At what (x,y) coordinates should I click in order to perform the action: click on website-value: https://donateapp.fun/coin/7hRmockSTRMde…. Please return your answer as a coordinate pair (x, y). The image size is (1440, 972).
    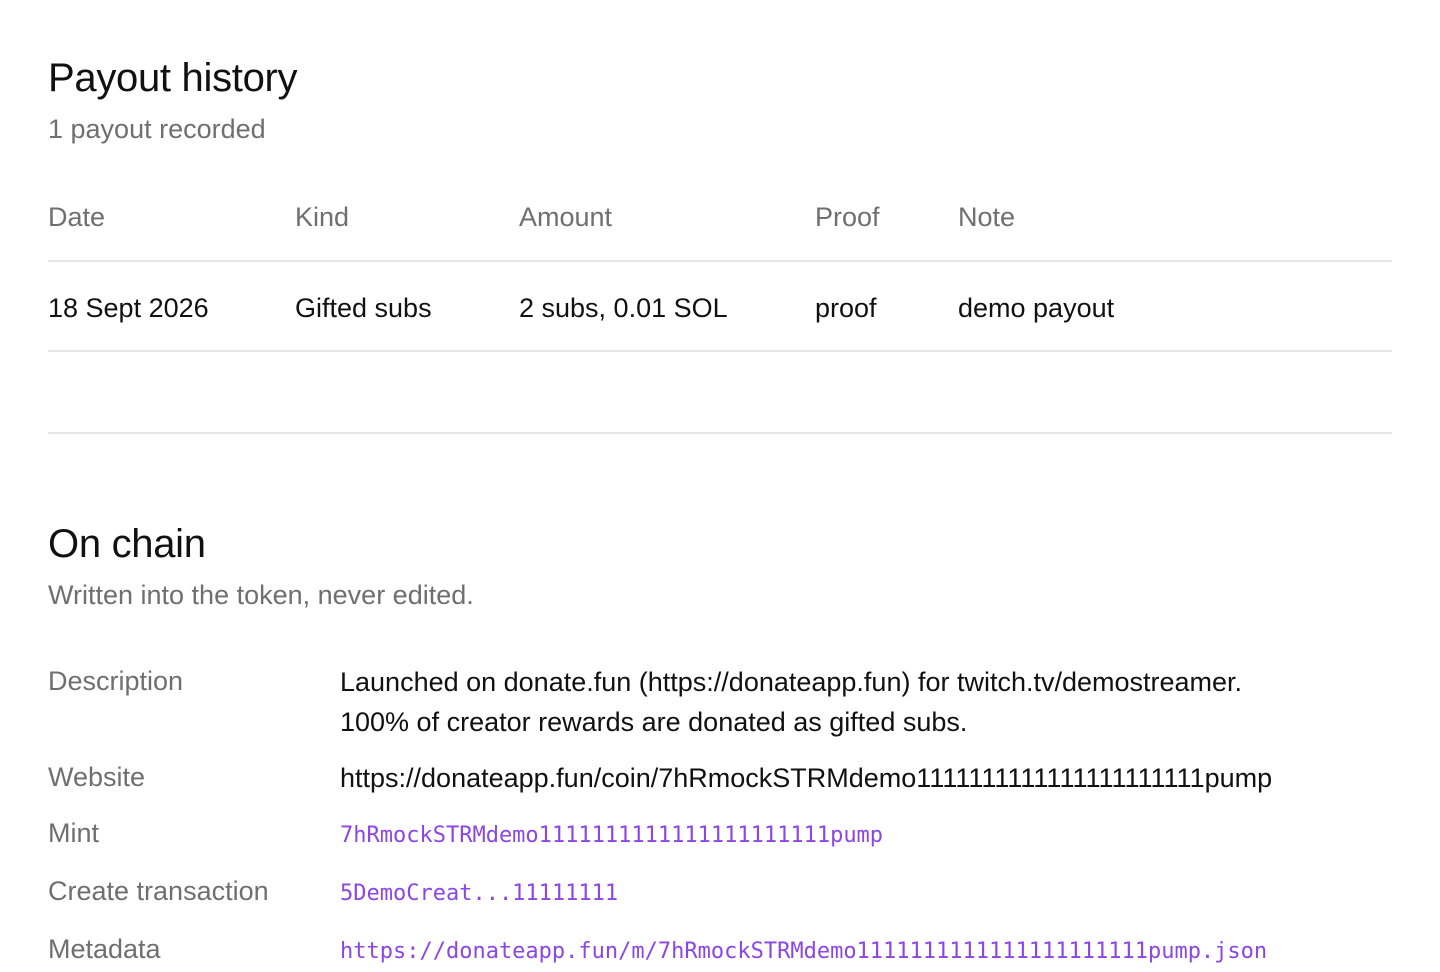
    Looking at the image, I should click on (806, 778).